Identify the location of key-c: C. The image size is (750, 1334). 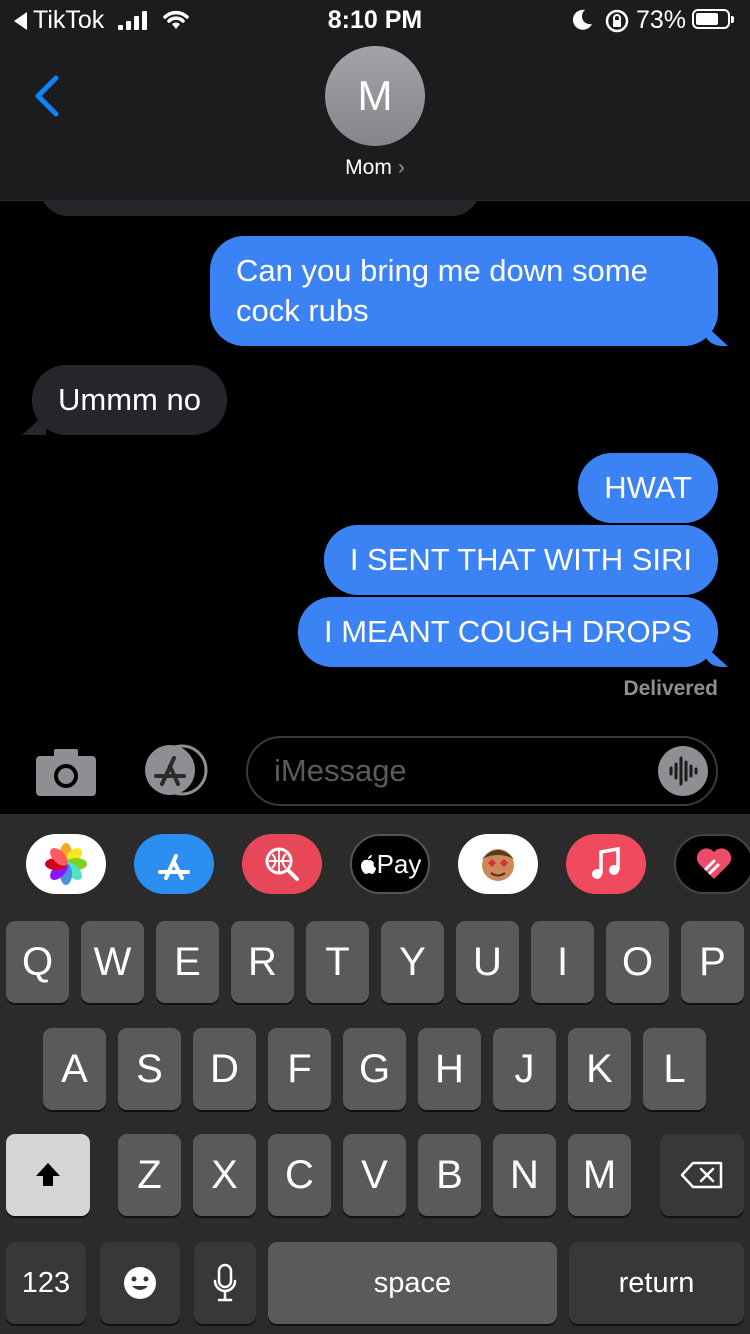
(299, 1175).